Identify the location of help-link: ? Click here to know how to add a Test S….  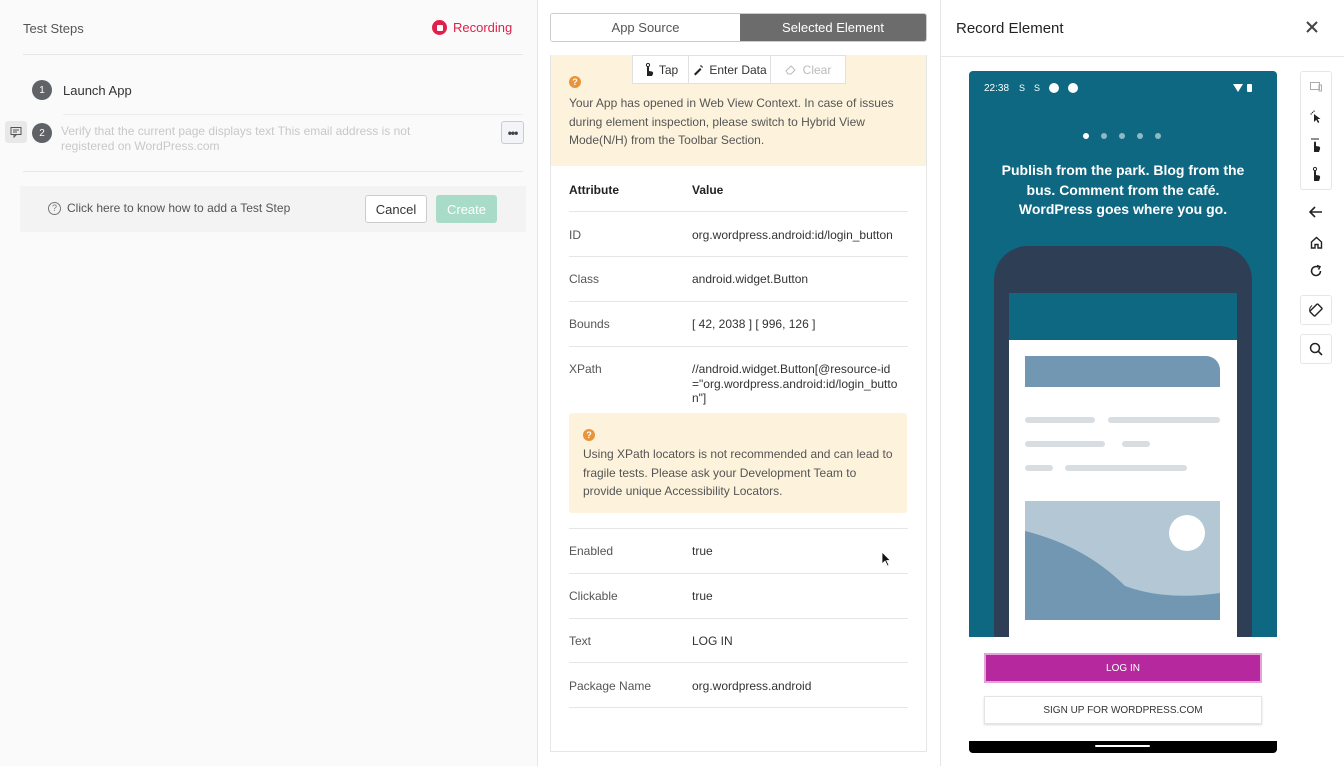
(169, 208).